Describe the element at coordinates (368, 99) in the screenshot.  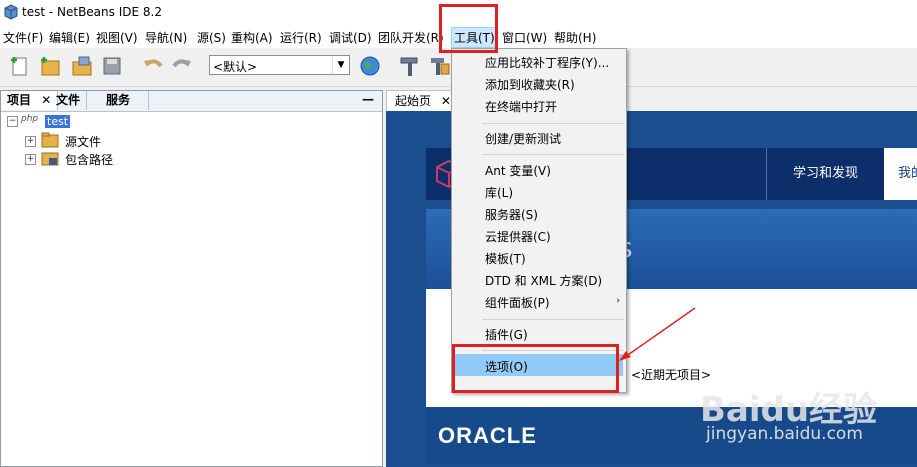
I see `minimize-icon: —` at that location.